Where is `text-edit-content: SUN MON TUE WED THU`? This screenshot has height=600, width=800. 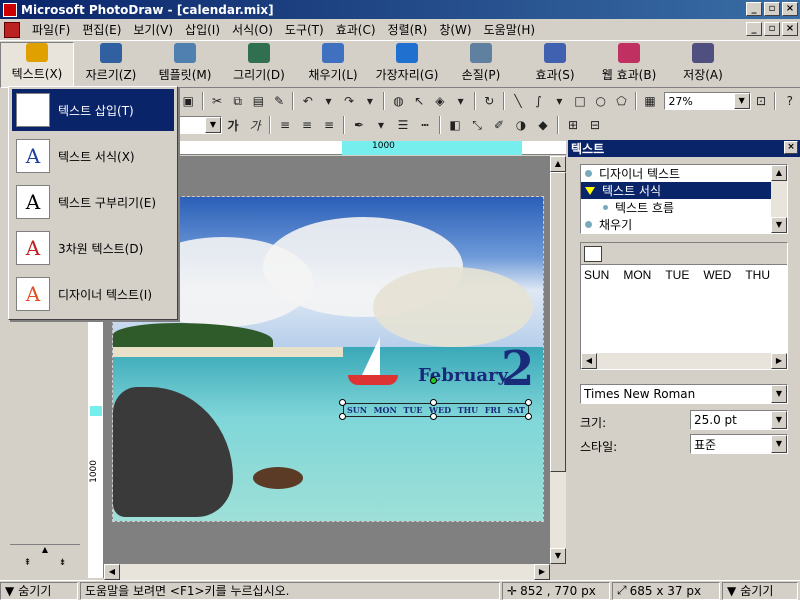 text-edit-content: SUN MON TUE WED THU is located at coordinates (684, 275).